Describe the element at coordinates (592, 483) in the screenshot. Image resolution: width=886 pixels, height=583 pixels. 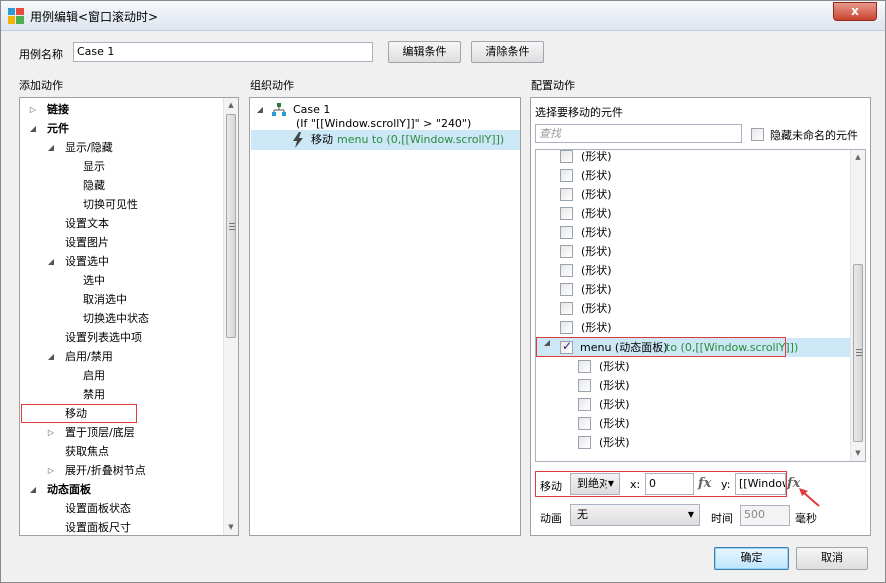
I see `move-mode-value: 到绝对位置` at that location.